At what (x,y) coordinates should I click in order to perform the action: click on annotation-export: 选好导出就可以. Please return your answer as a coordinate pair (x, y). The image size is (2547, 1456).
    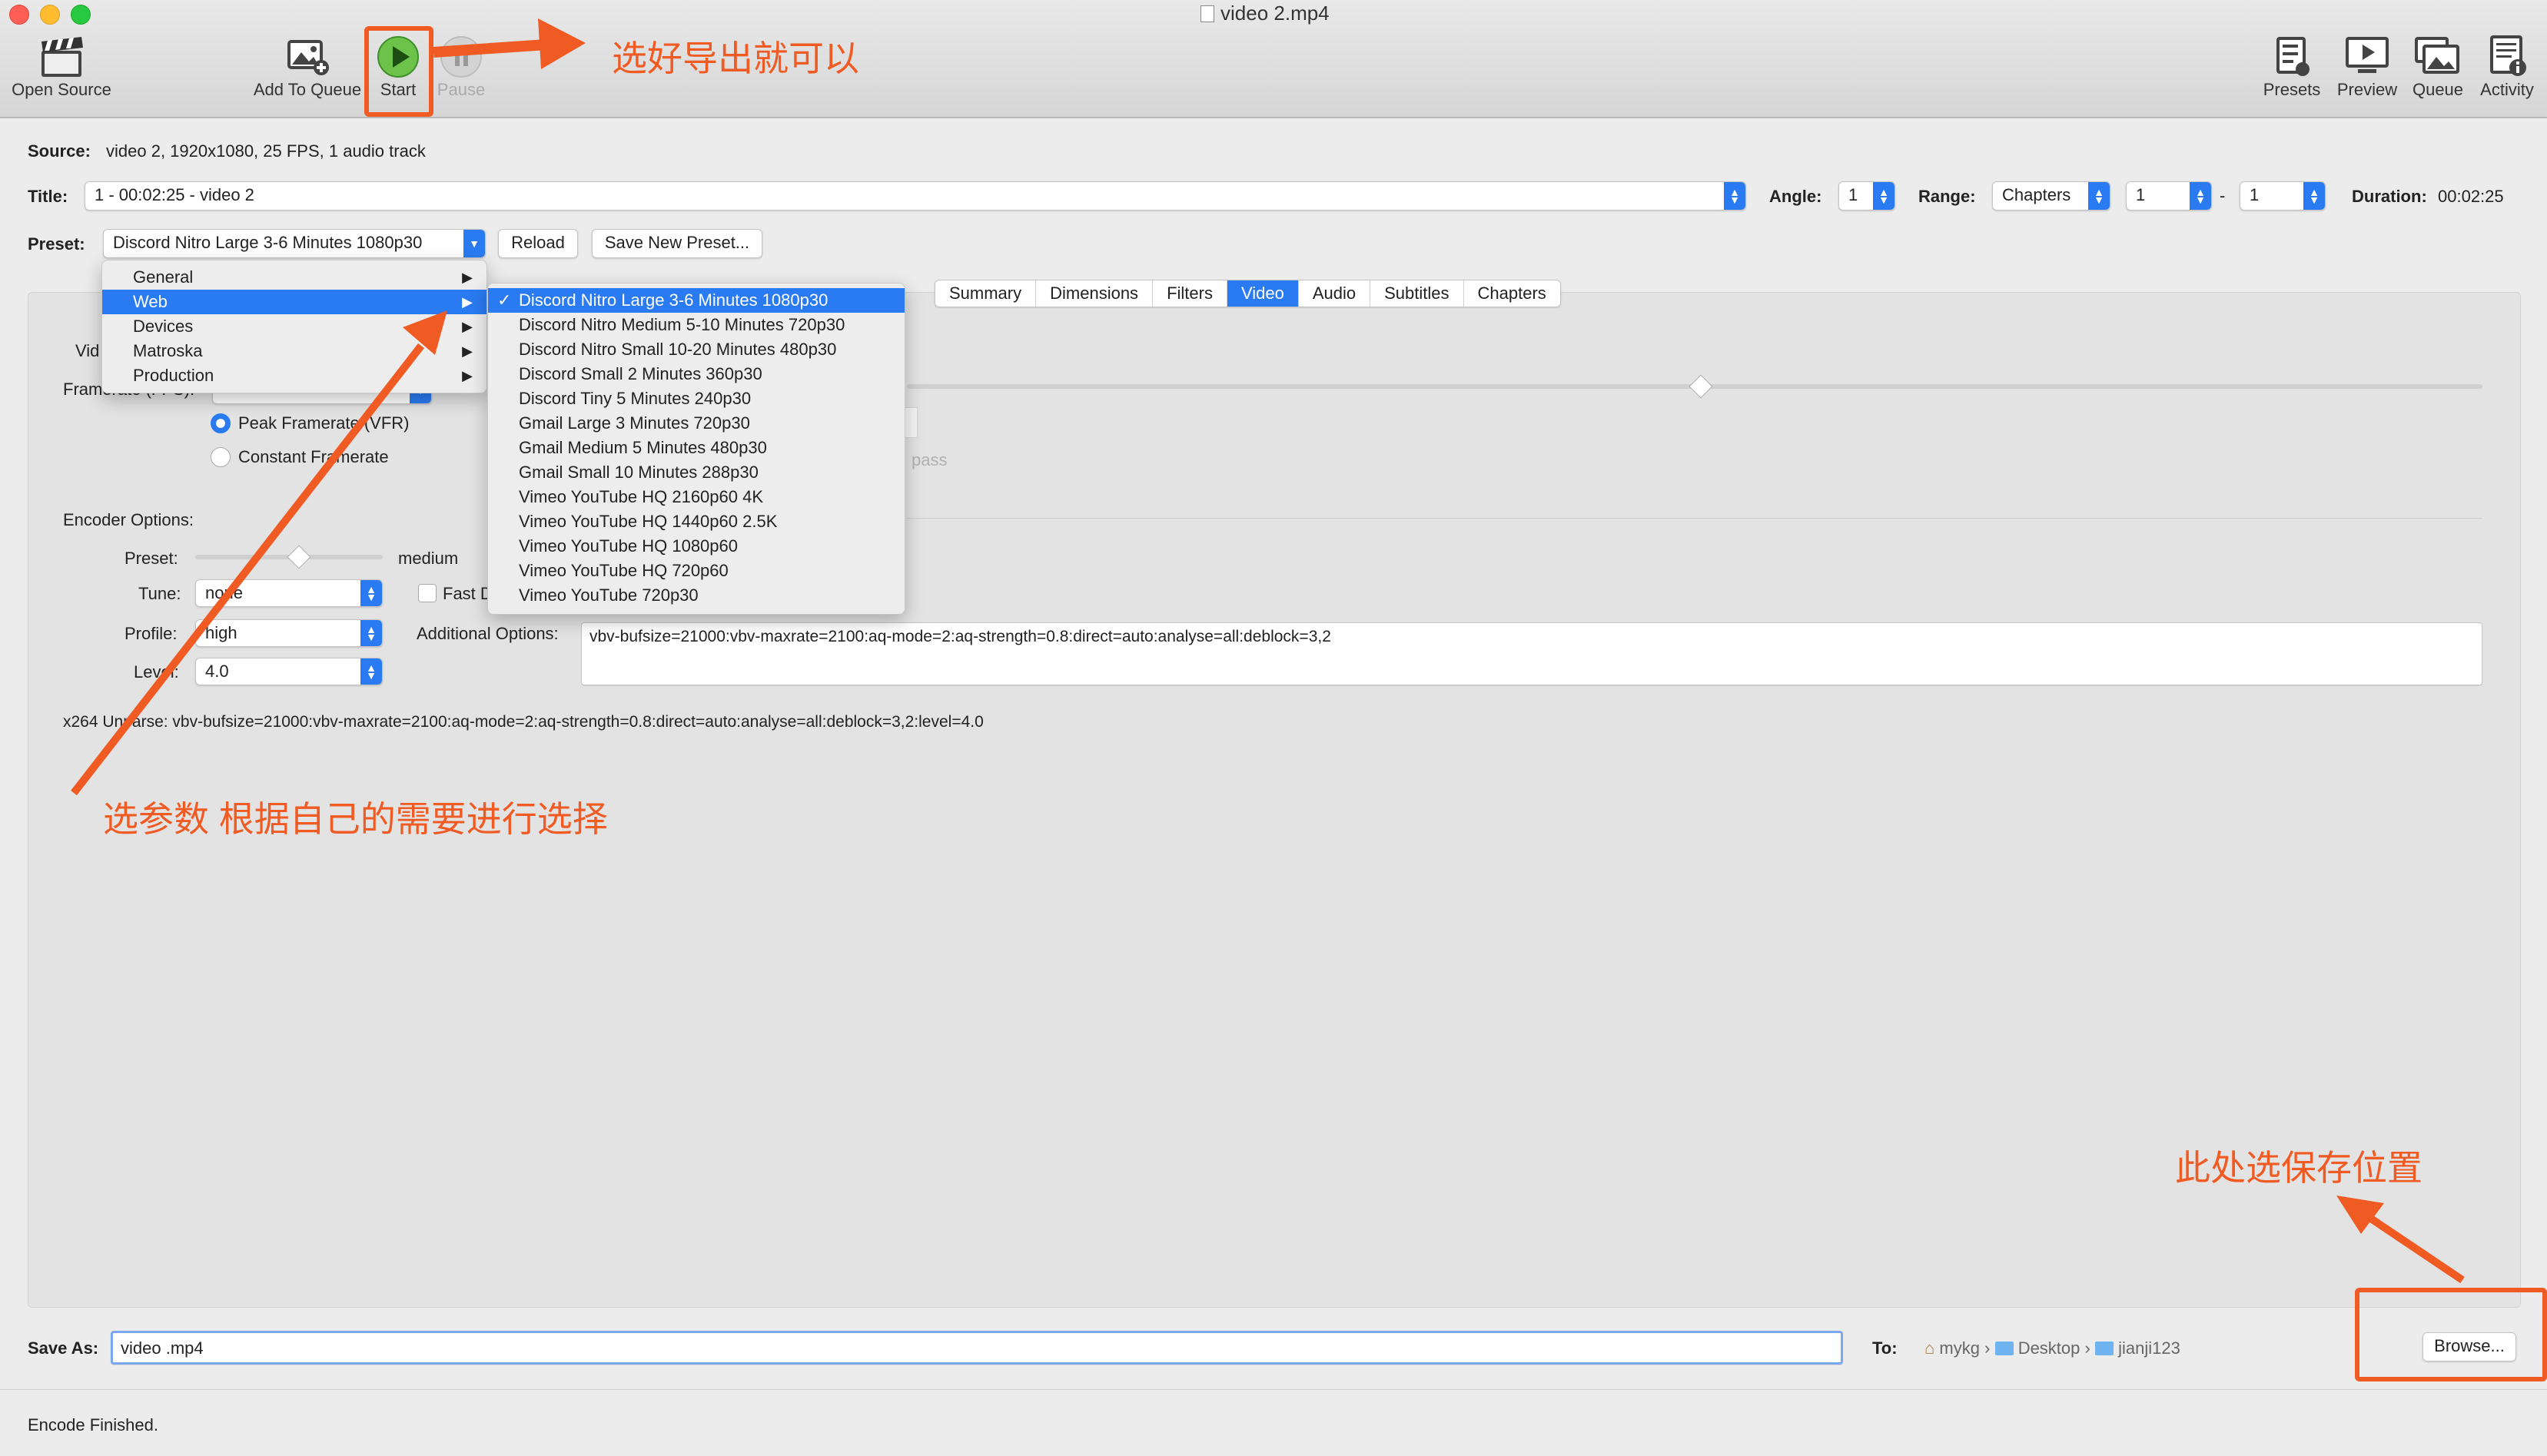
    Looking at the image, I should click on (736, 58).